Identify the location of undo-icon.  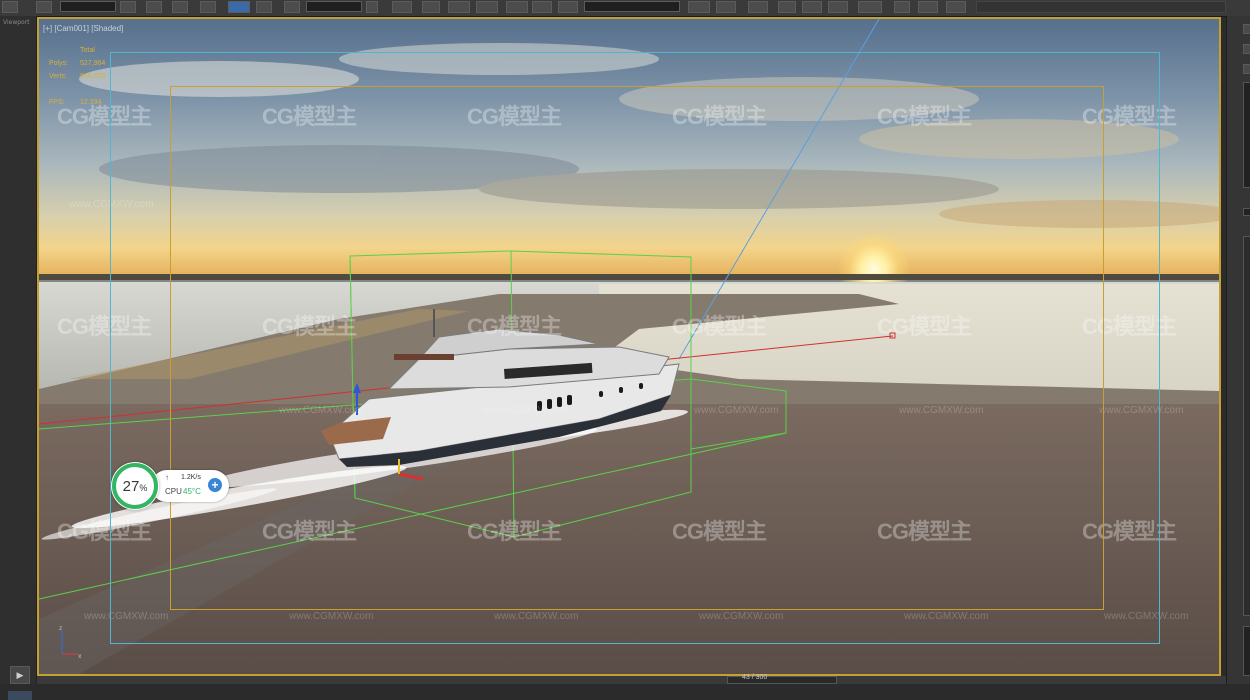
(10, 7).